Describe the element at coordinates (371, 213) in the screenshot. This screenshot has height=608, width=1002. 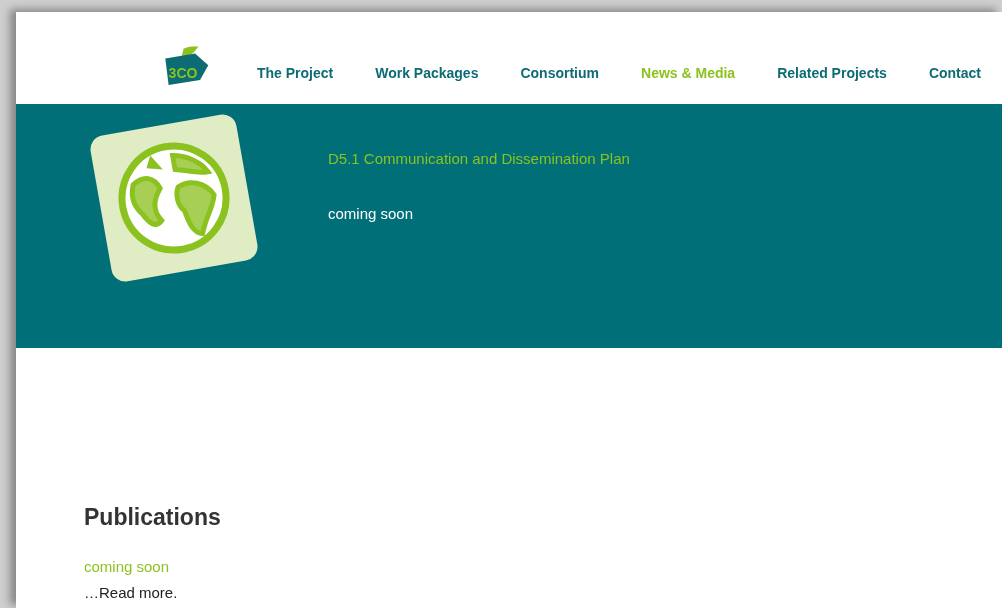
I see `hero-text: coming soon` at that location.